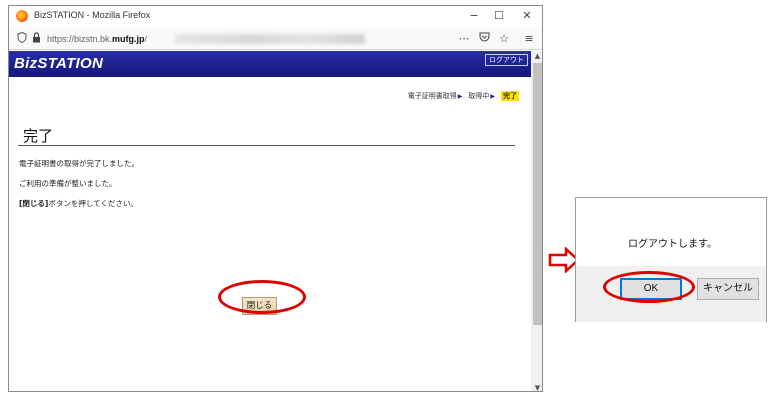 Image resolution: width=774 pixels, height=394 pixels. Describe the element at coordinates (97, 39) in the screenshot. I see `url-text: https://bizstn.bk.mufg.jp/` at that location.